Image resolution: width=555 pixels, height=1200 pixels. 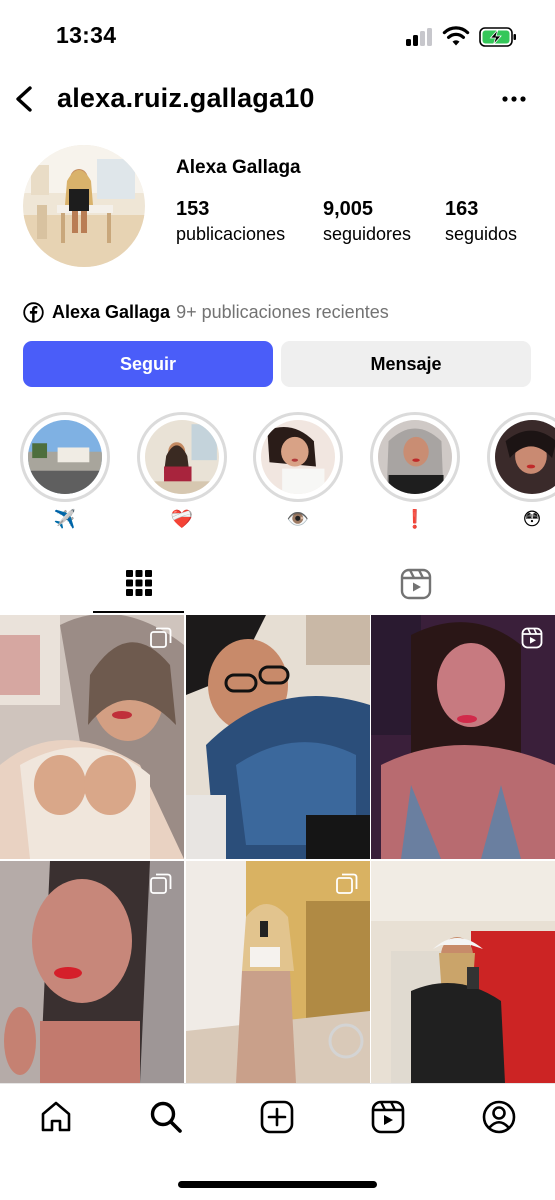 What do you see at coordinates (388, 1117) in the screenshot?
I see `reels-nav-icon` at bounding box center [388, 1117].